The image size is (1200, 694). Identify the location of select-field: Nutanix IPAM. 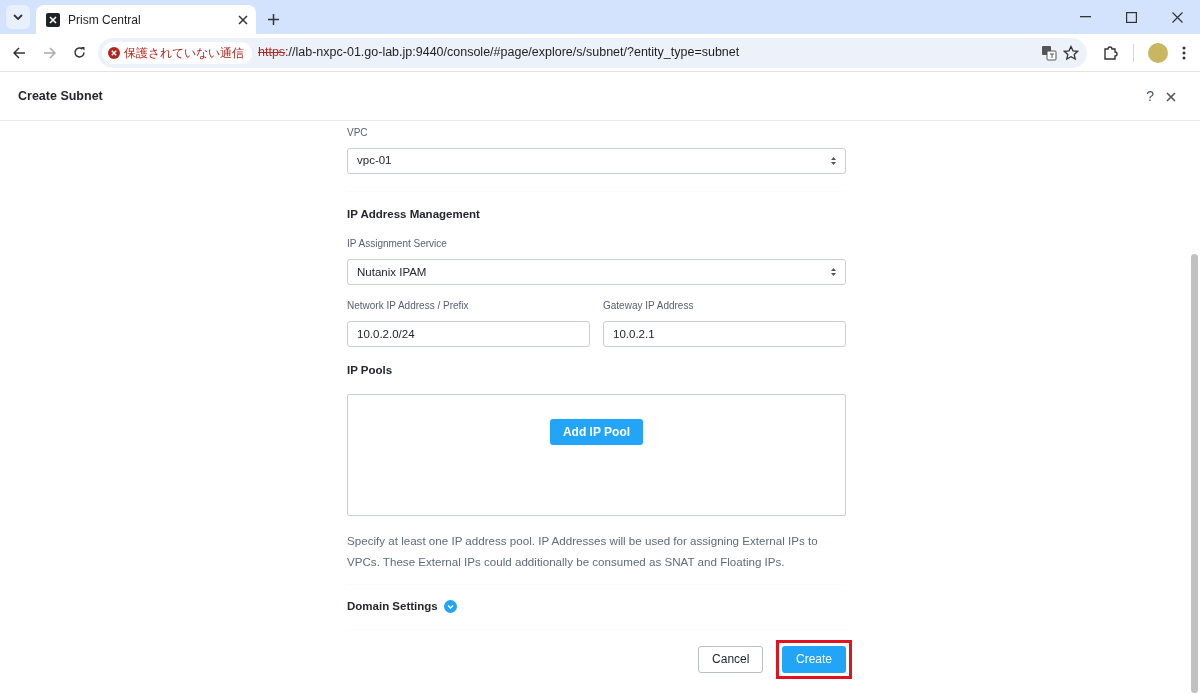
(596, 272).